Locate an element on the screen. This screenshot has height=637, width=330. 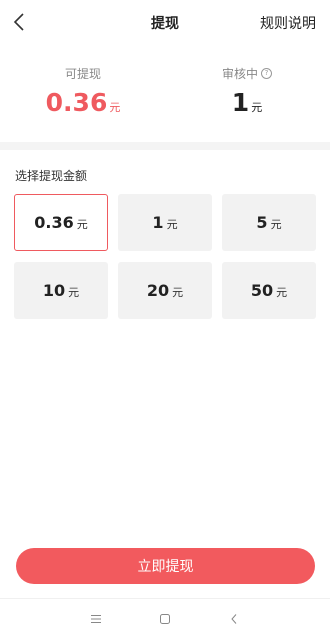
pending-amount: 1 is located at coordinates (240, 102).